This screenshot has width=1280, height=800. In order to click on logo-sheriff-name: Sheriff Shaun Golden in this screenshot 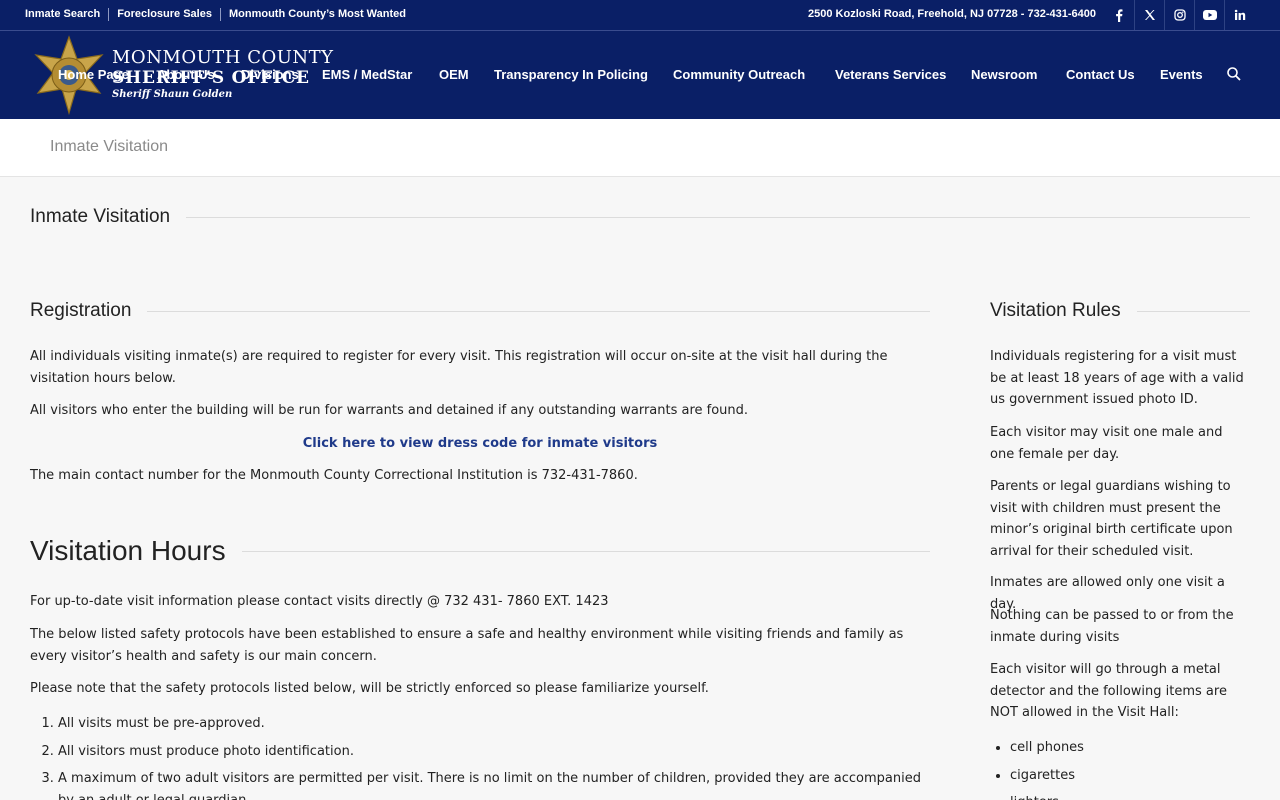, I will do `click(172, 94)`.